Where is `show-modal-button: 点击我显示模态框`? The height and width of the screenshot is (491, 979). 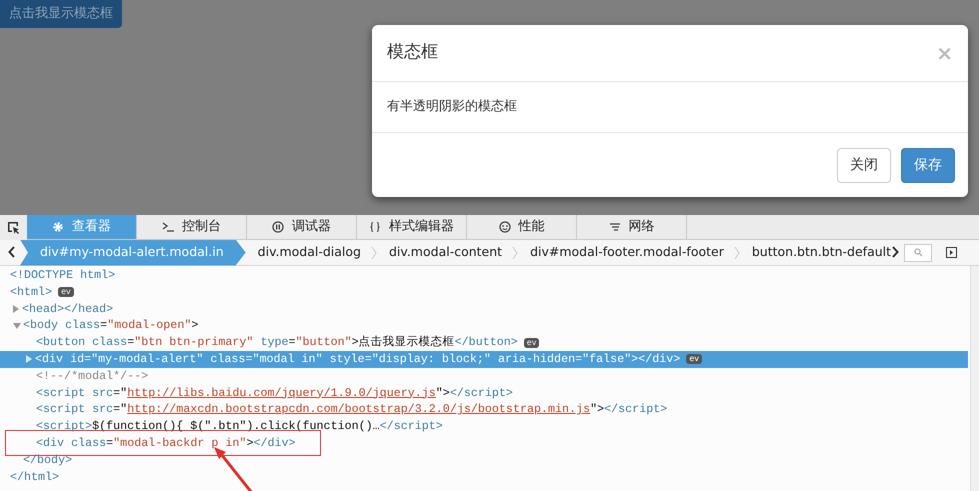 show-modal-button: 点击我显示模态框 is located at coordinates (61, 14).